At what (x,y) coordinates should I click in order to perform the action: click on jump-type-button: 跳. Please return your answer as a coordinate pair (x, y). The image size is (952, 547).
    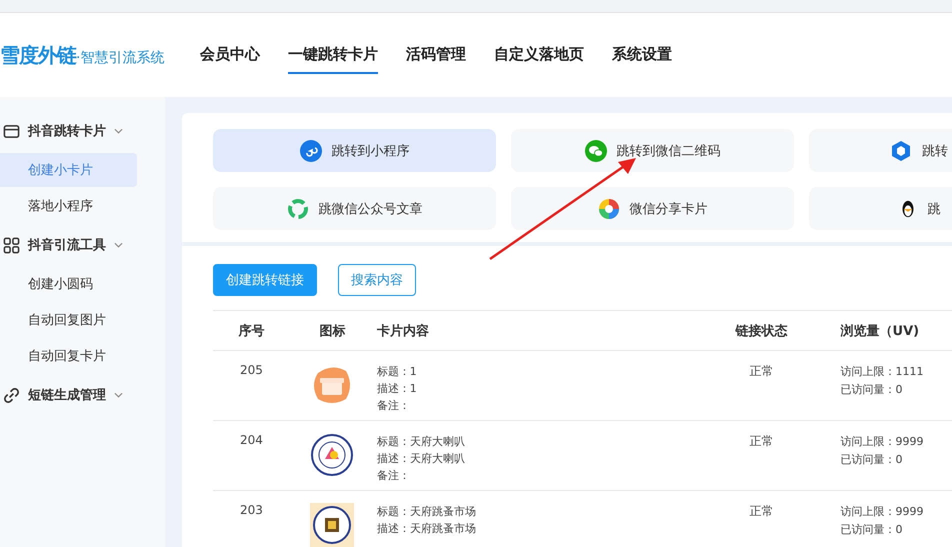
    Looking at the image, I should click on (880, 208).